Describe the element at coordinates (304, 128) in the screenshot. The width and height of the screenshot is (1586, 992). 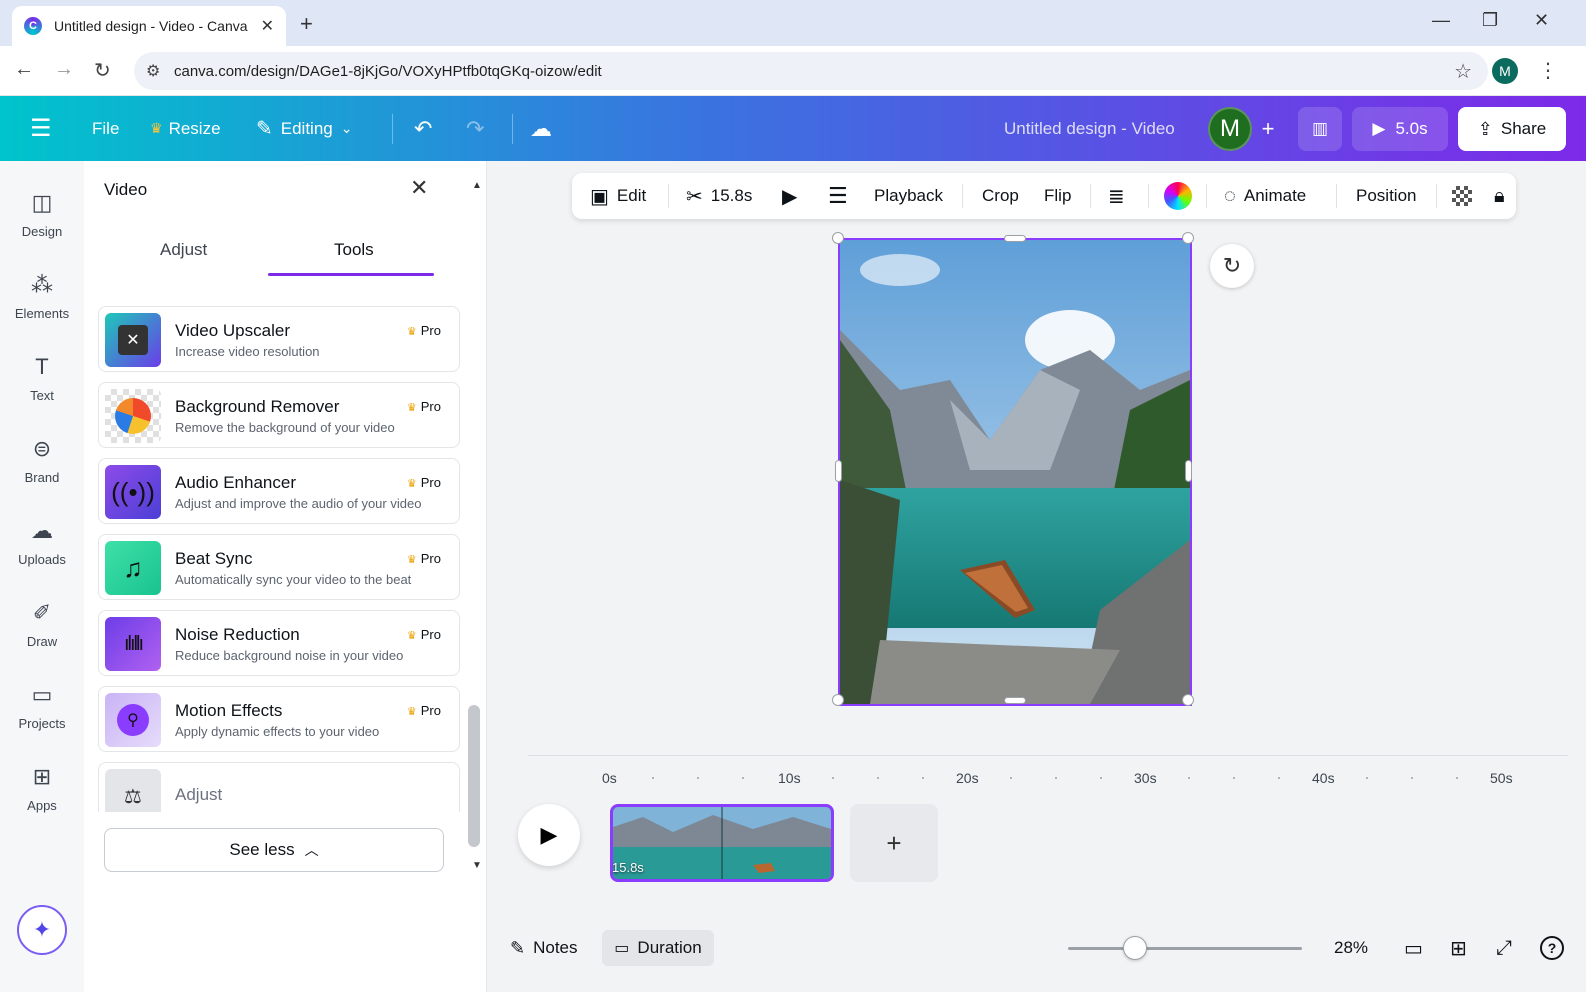
I see `editing-mode-button: ✎ Editing ⌄` at that location.